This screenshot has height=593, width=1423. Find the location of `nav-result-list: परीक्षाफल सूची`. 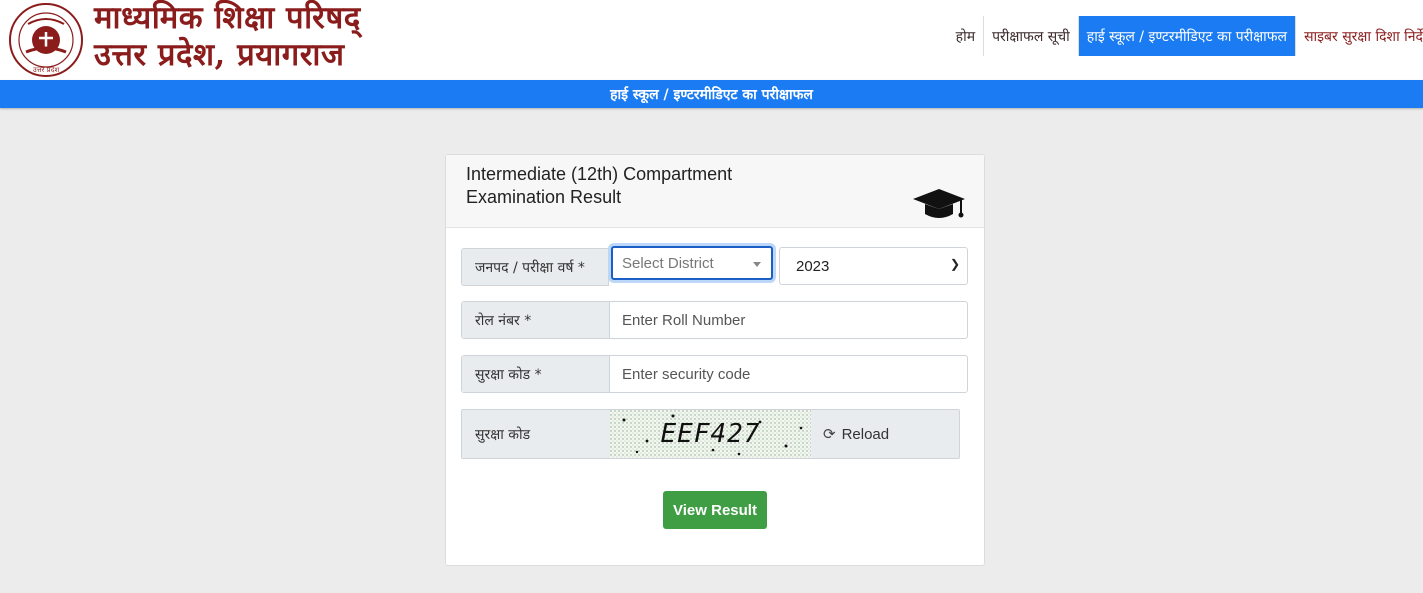

nav-result-list: परीक्षाफल सूची is located at coordinates (1030, 36).